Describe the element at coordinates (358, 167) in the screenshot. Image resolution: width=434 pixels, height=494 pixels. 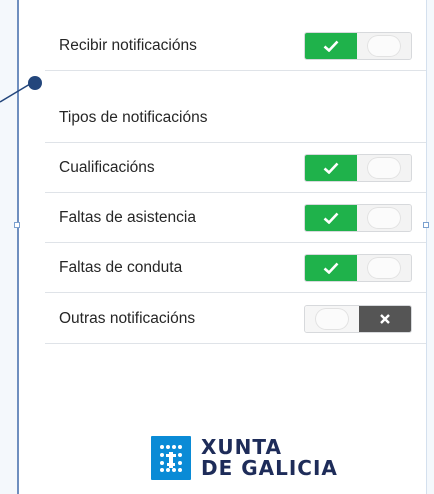
I see `grades-toggle` at that location.